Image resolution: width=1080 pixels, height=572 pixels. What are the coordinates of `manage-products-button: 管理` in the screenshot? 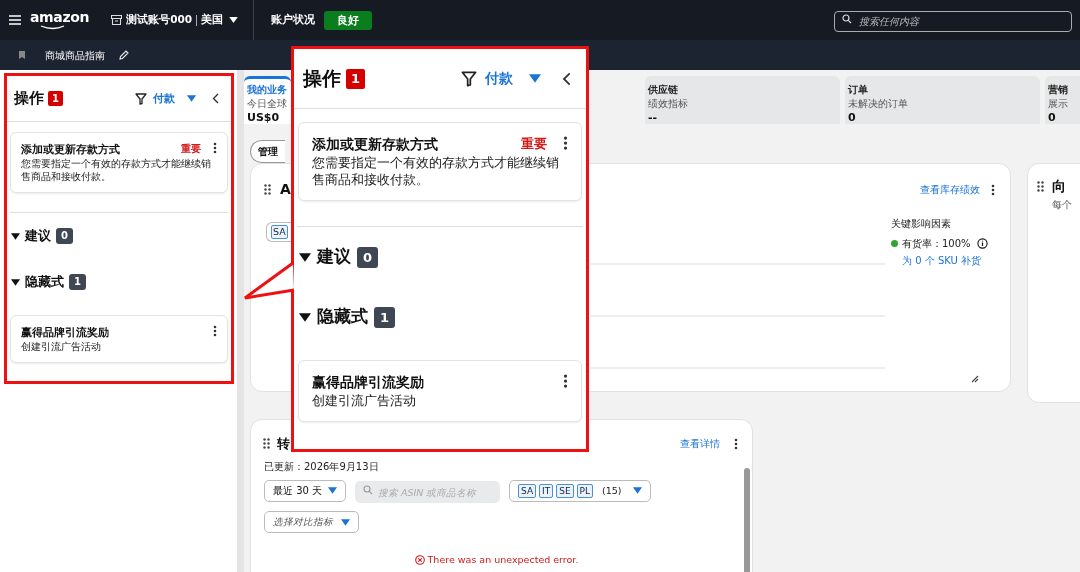 It's located at (267, 151).